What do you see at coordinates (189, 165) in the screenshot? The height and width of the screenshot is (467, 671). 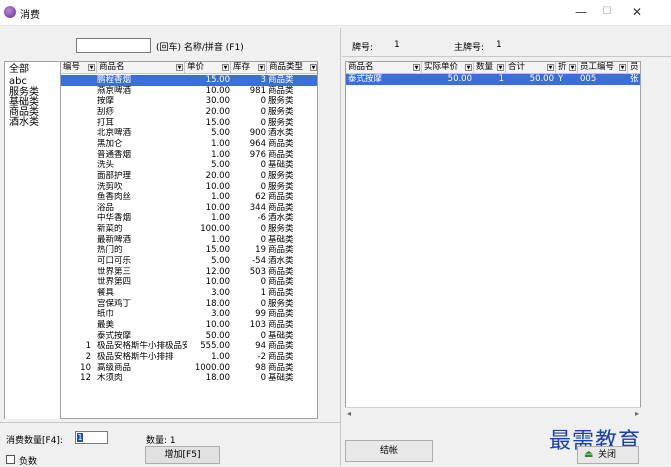 I see `table-row: 洗头 5.00 0 基础类` at bounding box center [189, 165].